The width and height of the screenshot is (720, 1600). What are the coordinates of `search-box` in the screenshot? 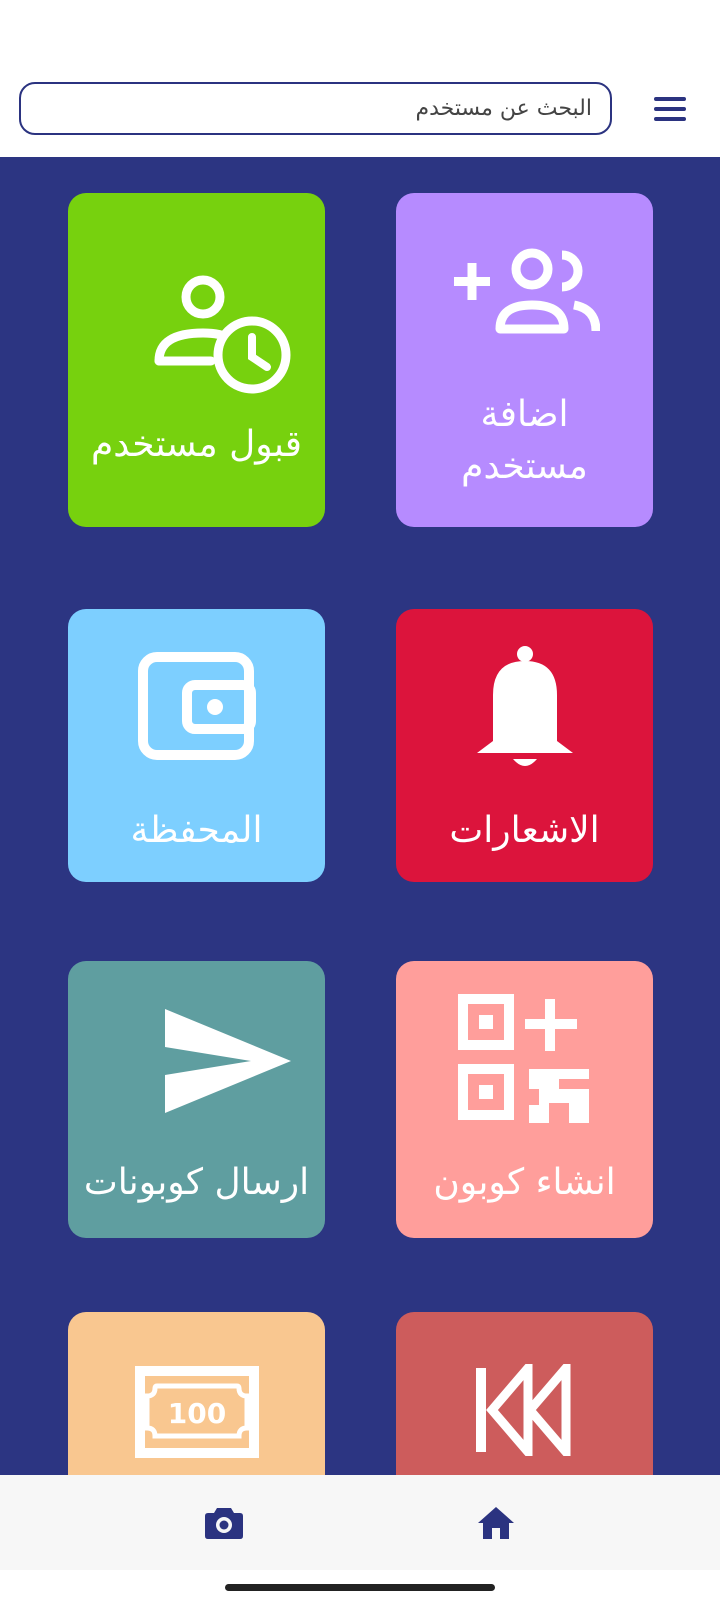 It's located at (315, 108).